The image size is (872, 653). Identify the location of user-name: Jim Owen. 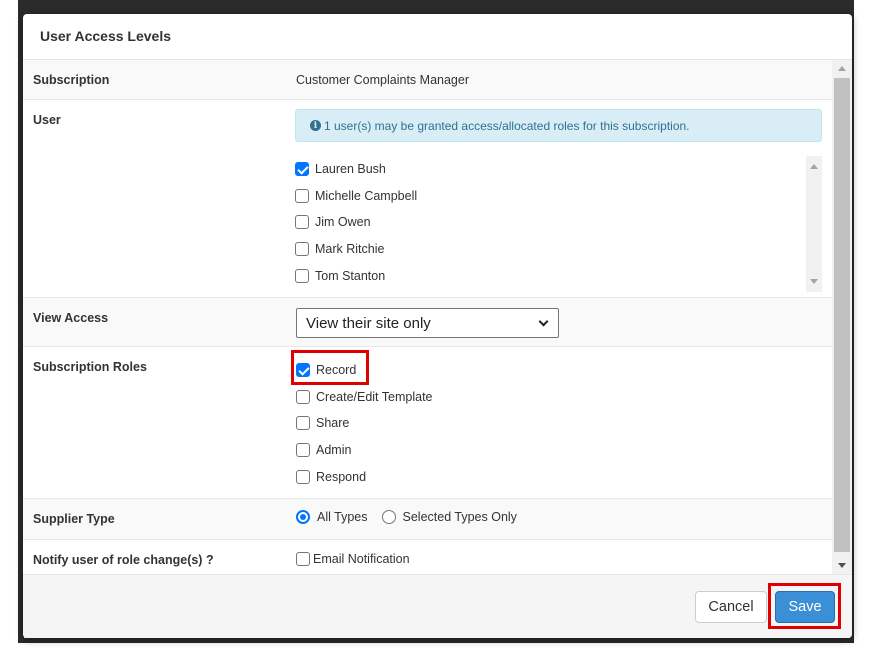
(343, 222).